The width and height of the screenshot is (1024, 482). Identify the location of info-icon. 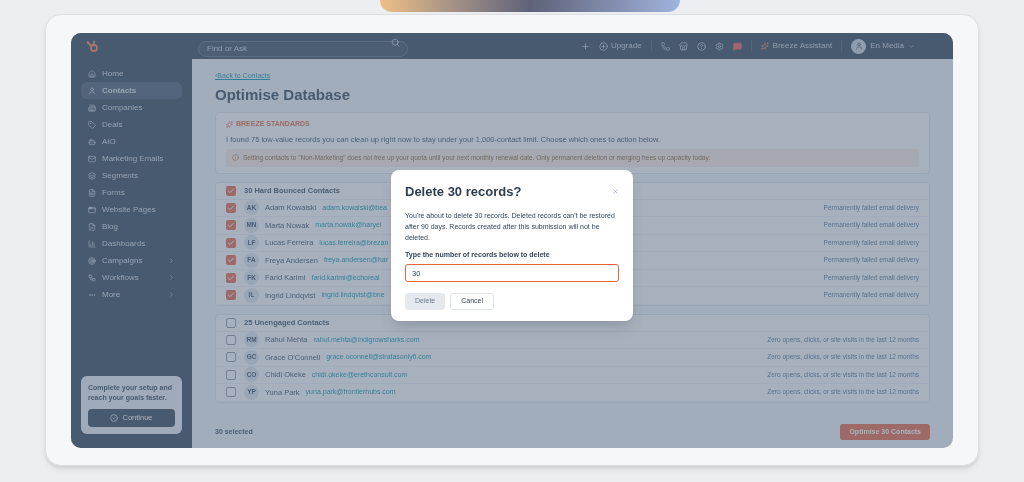
(235, 158).